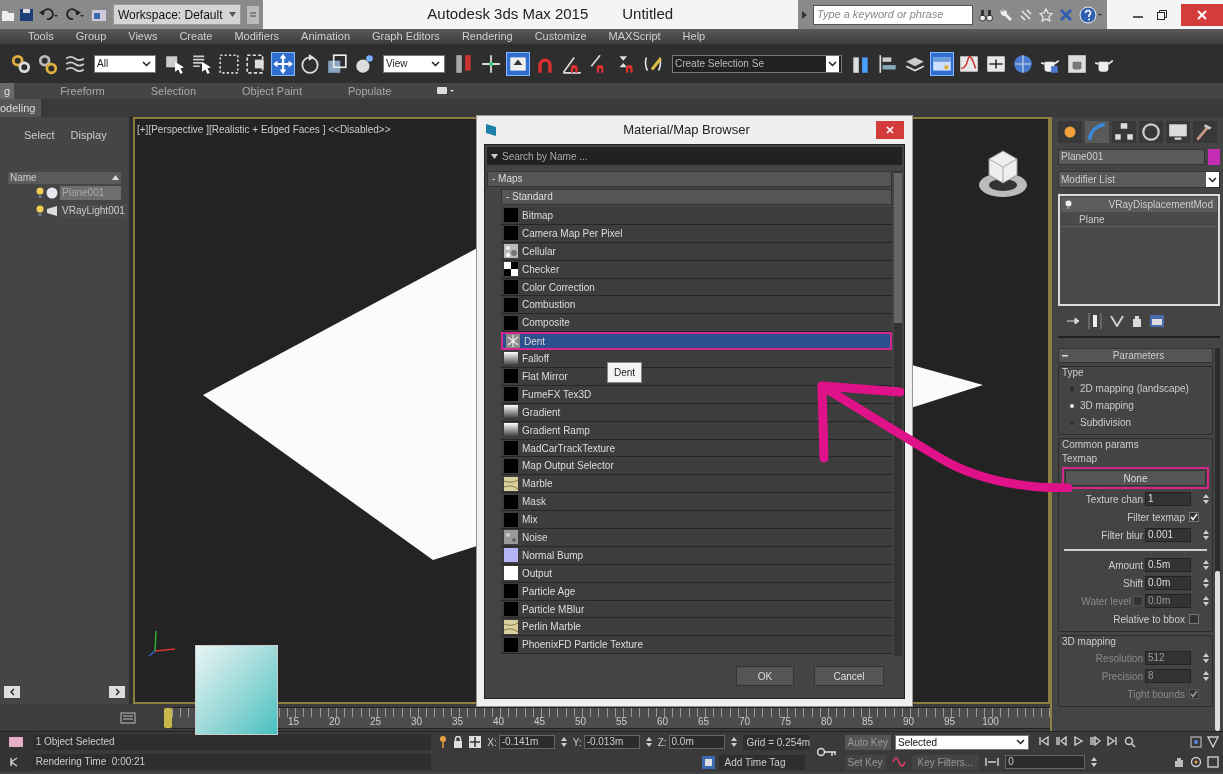 The width and height of the screenshot is (1223, 774). What do you see at coordinates (696, 502) in the screenshot?
I see `map-list-item: Mask` at bounding box center [696, 502].